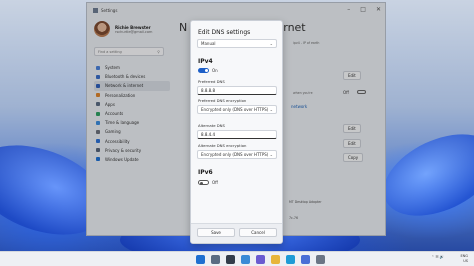  What do you see at coordinates (245, 259) in the screenshot?
I see `widgets-icon` at bounding box center [245, 259].